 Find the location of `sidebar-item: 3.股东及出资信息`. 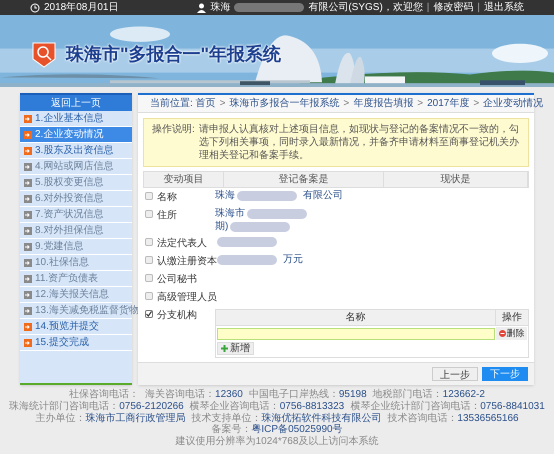

sidebar-item: 3.股东及出资信息 is located at coordinates (76, 151).